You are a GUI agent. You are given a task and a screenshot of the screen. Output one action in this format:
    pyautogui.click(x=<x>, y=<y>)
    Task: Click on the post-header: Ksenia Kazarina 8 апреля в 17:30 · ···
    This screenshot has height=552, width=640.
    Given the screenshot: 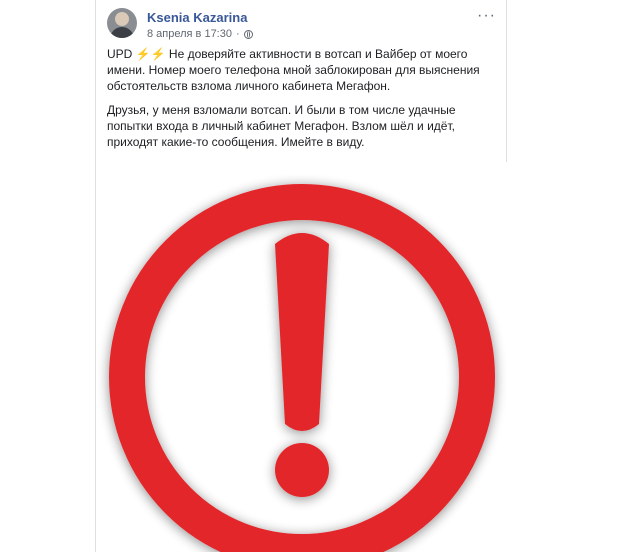 What is the action you would take?
    pyautogui.click(x=306, y=26)
    